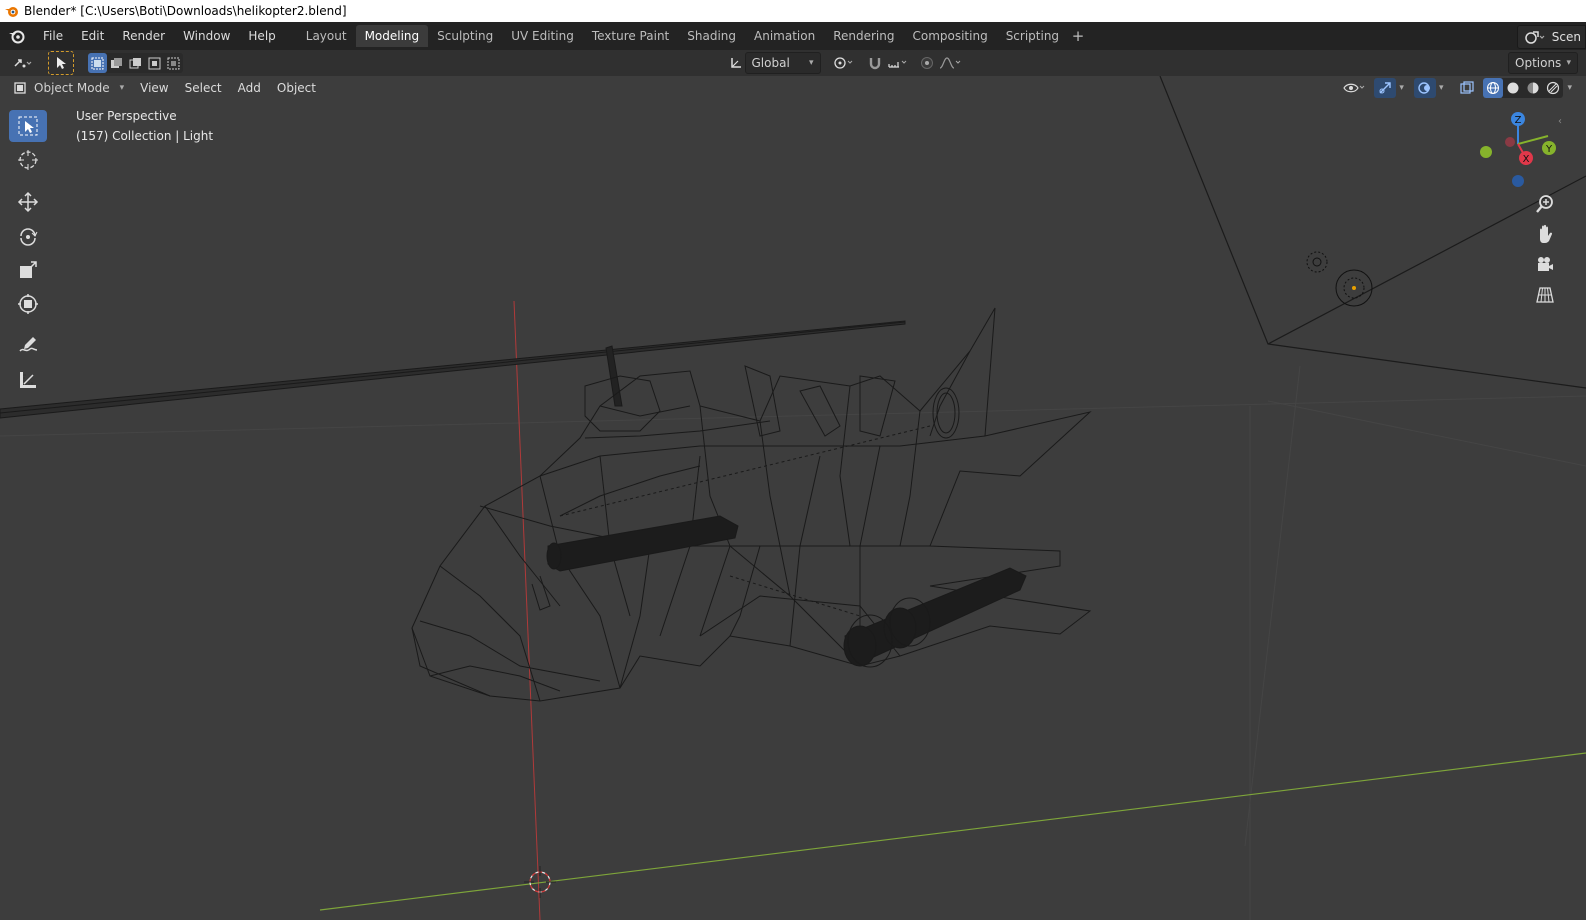 The image size is (1586, 920). I want to click on rotate-tool, so click(28, 236).